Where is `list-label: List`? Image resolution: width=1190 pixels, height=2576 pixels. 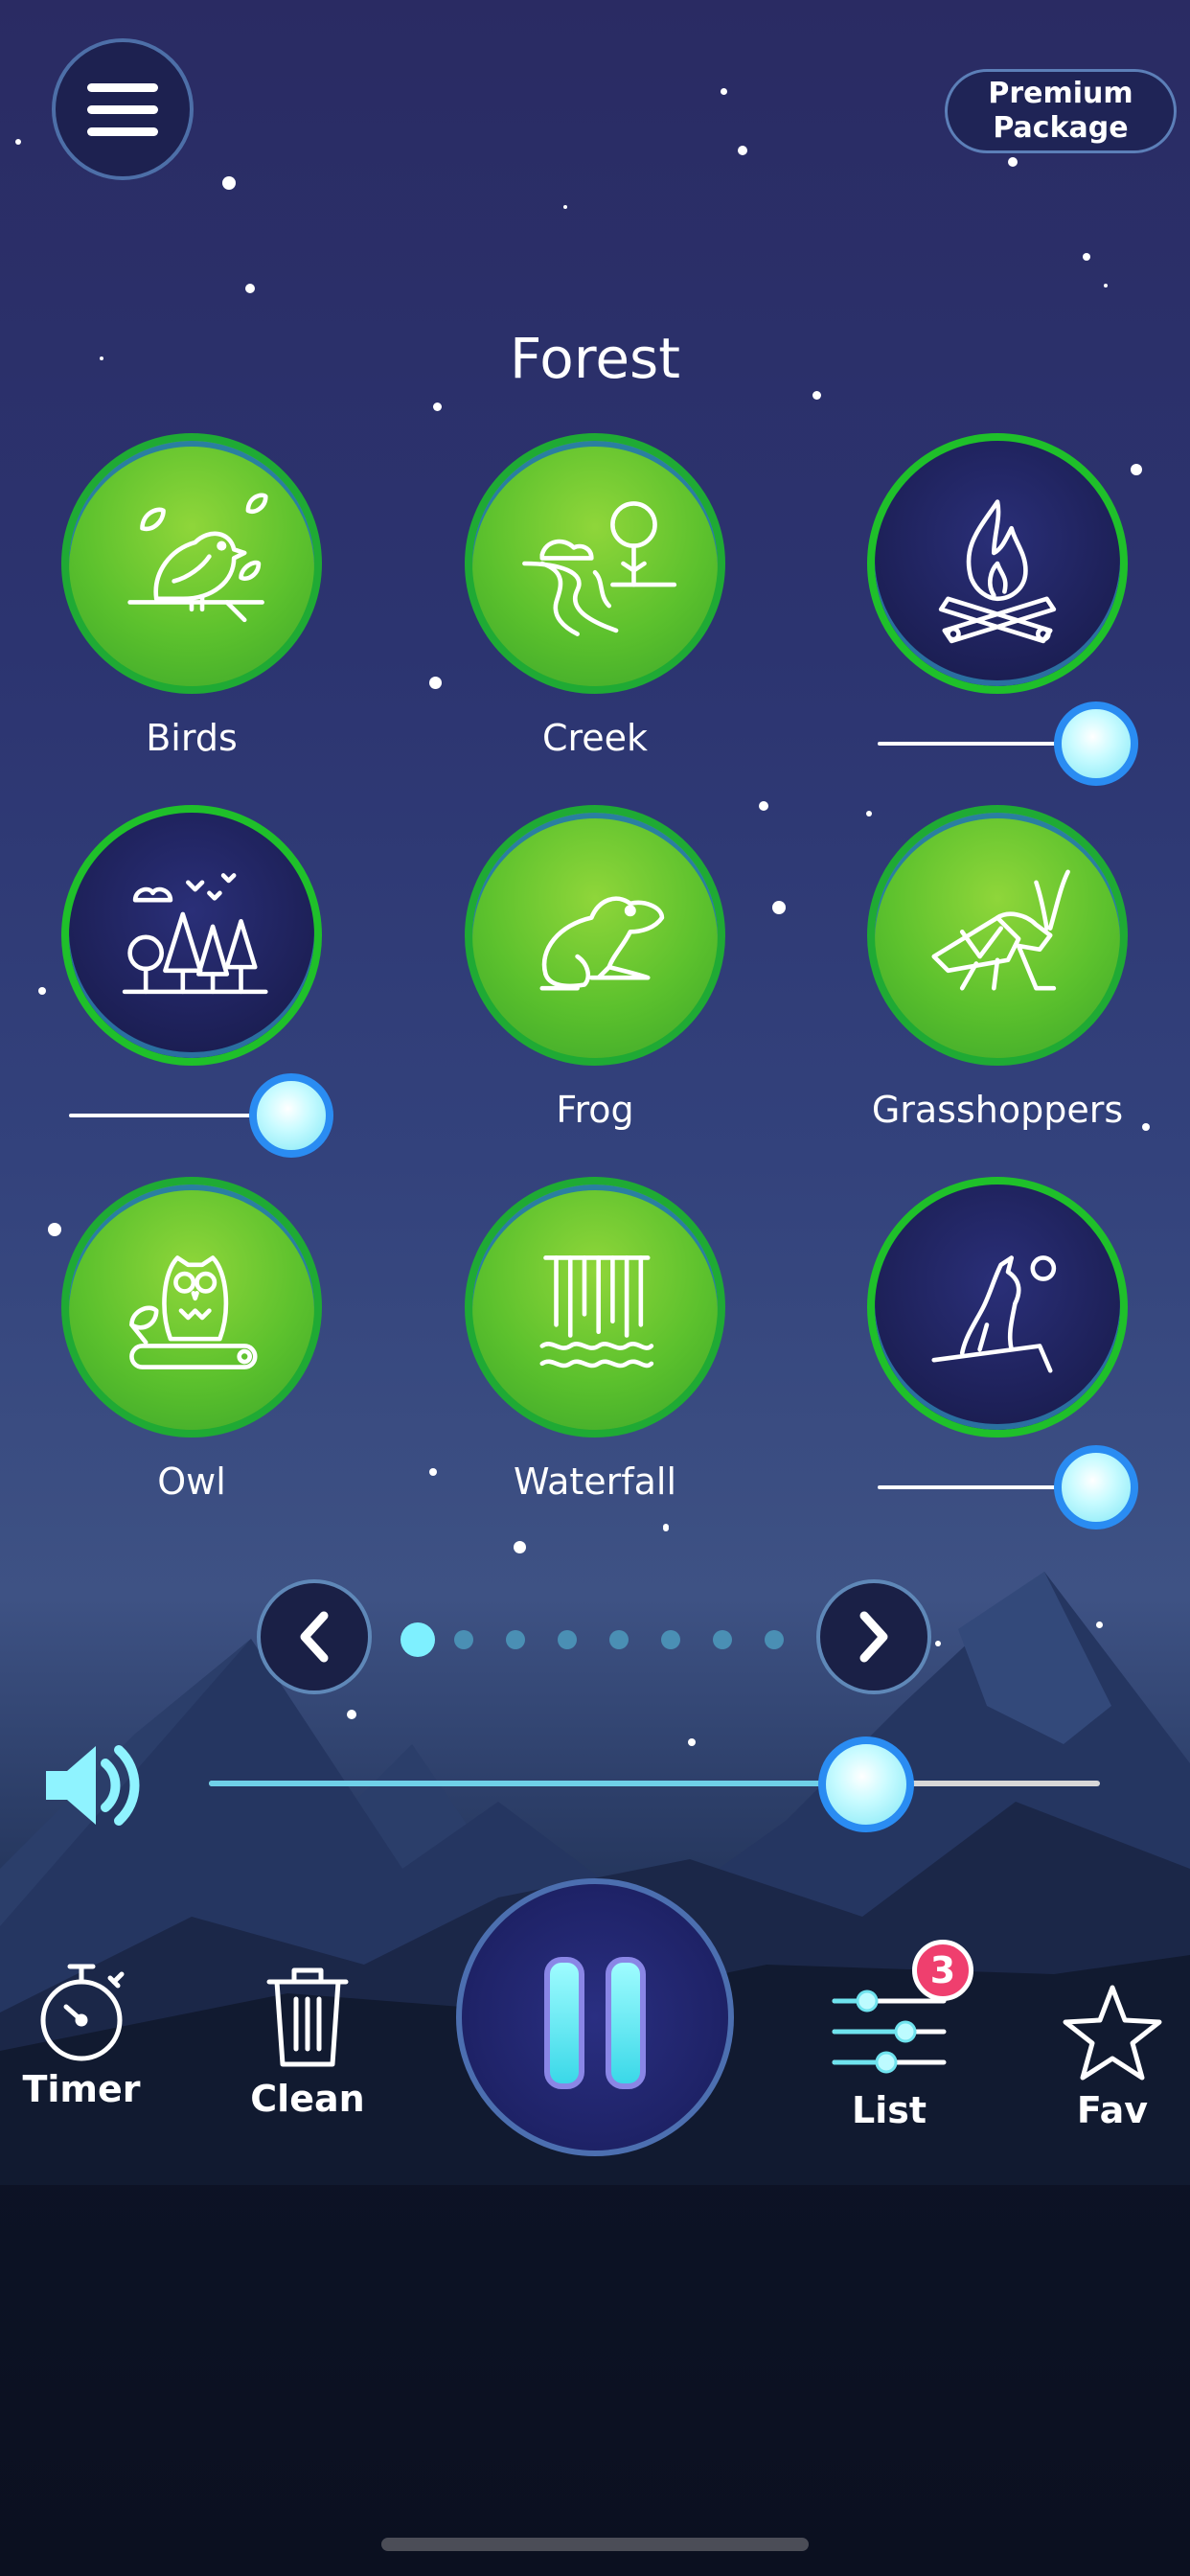 list-label: List is located at coordinates (889, 2110).